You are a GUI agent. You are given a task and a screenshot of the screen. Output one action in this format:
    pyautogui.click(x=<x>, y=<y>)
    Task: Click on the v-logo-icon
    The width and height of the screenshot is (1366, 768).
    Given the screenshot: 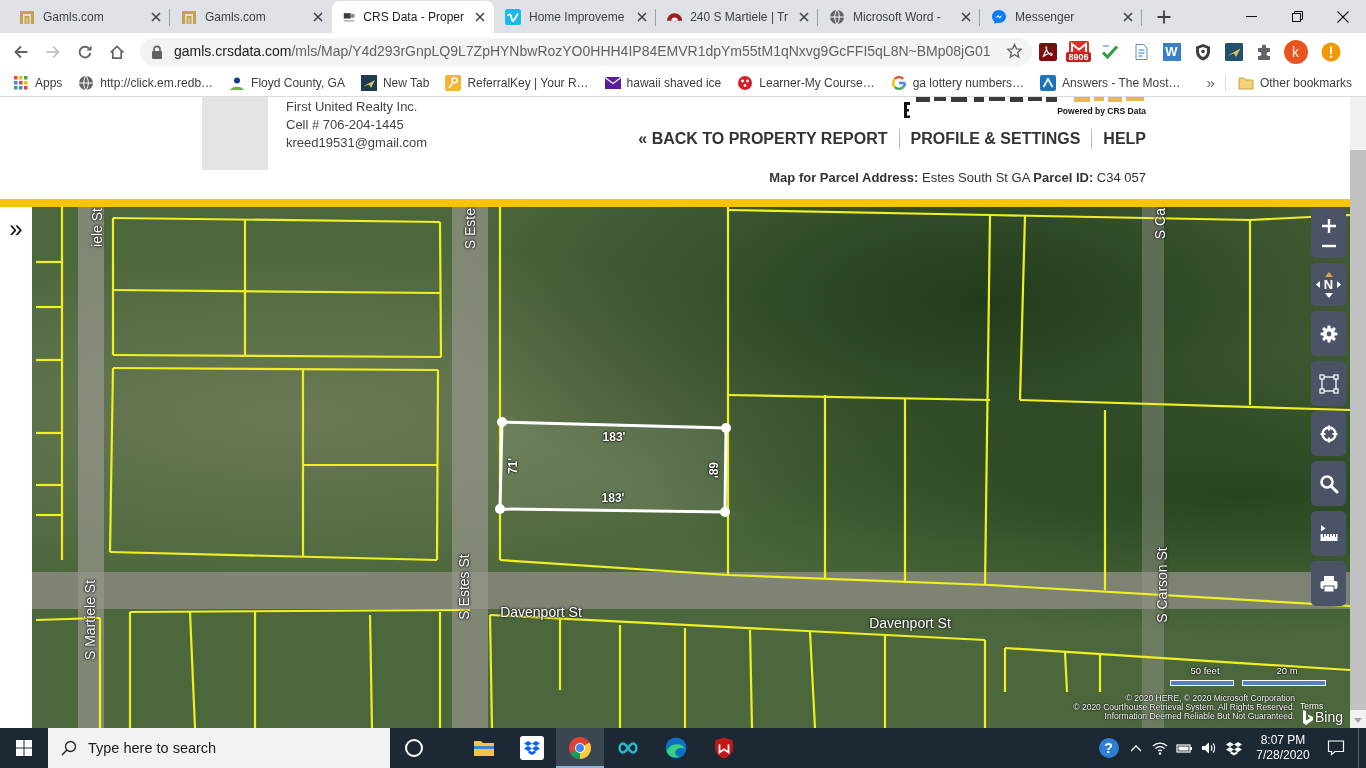 What is the action you would take?
    pyautogui.click(x=513, y=17)
    